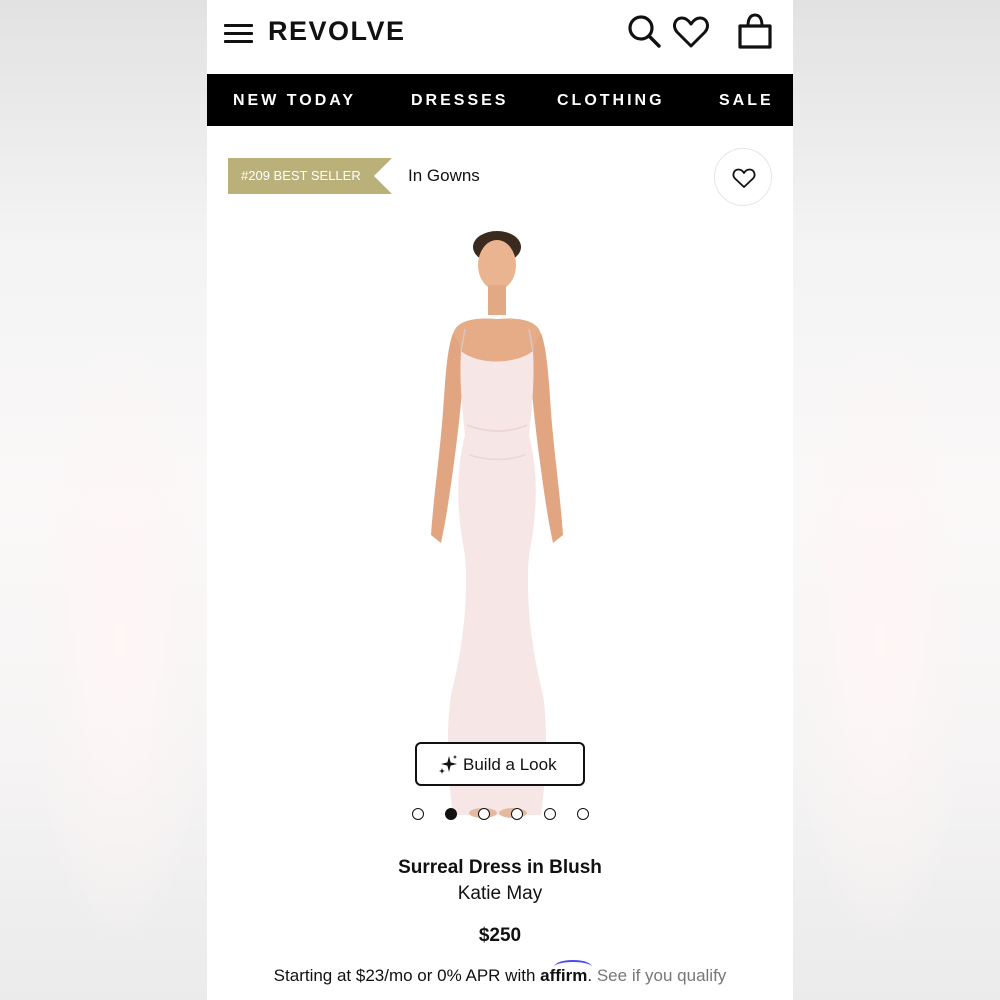  I want to click on nav-item-new-today: NEW TODAY, so click(294, 101).